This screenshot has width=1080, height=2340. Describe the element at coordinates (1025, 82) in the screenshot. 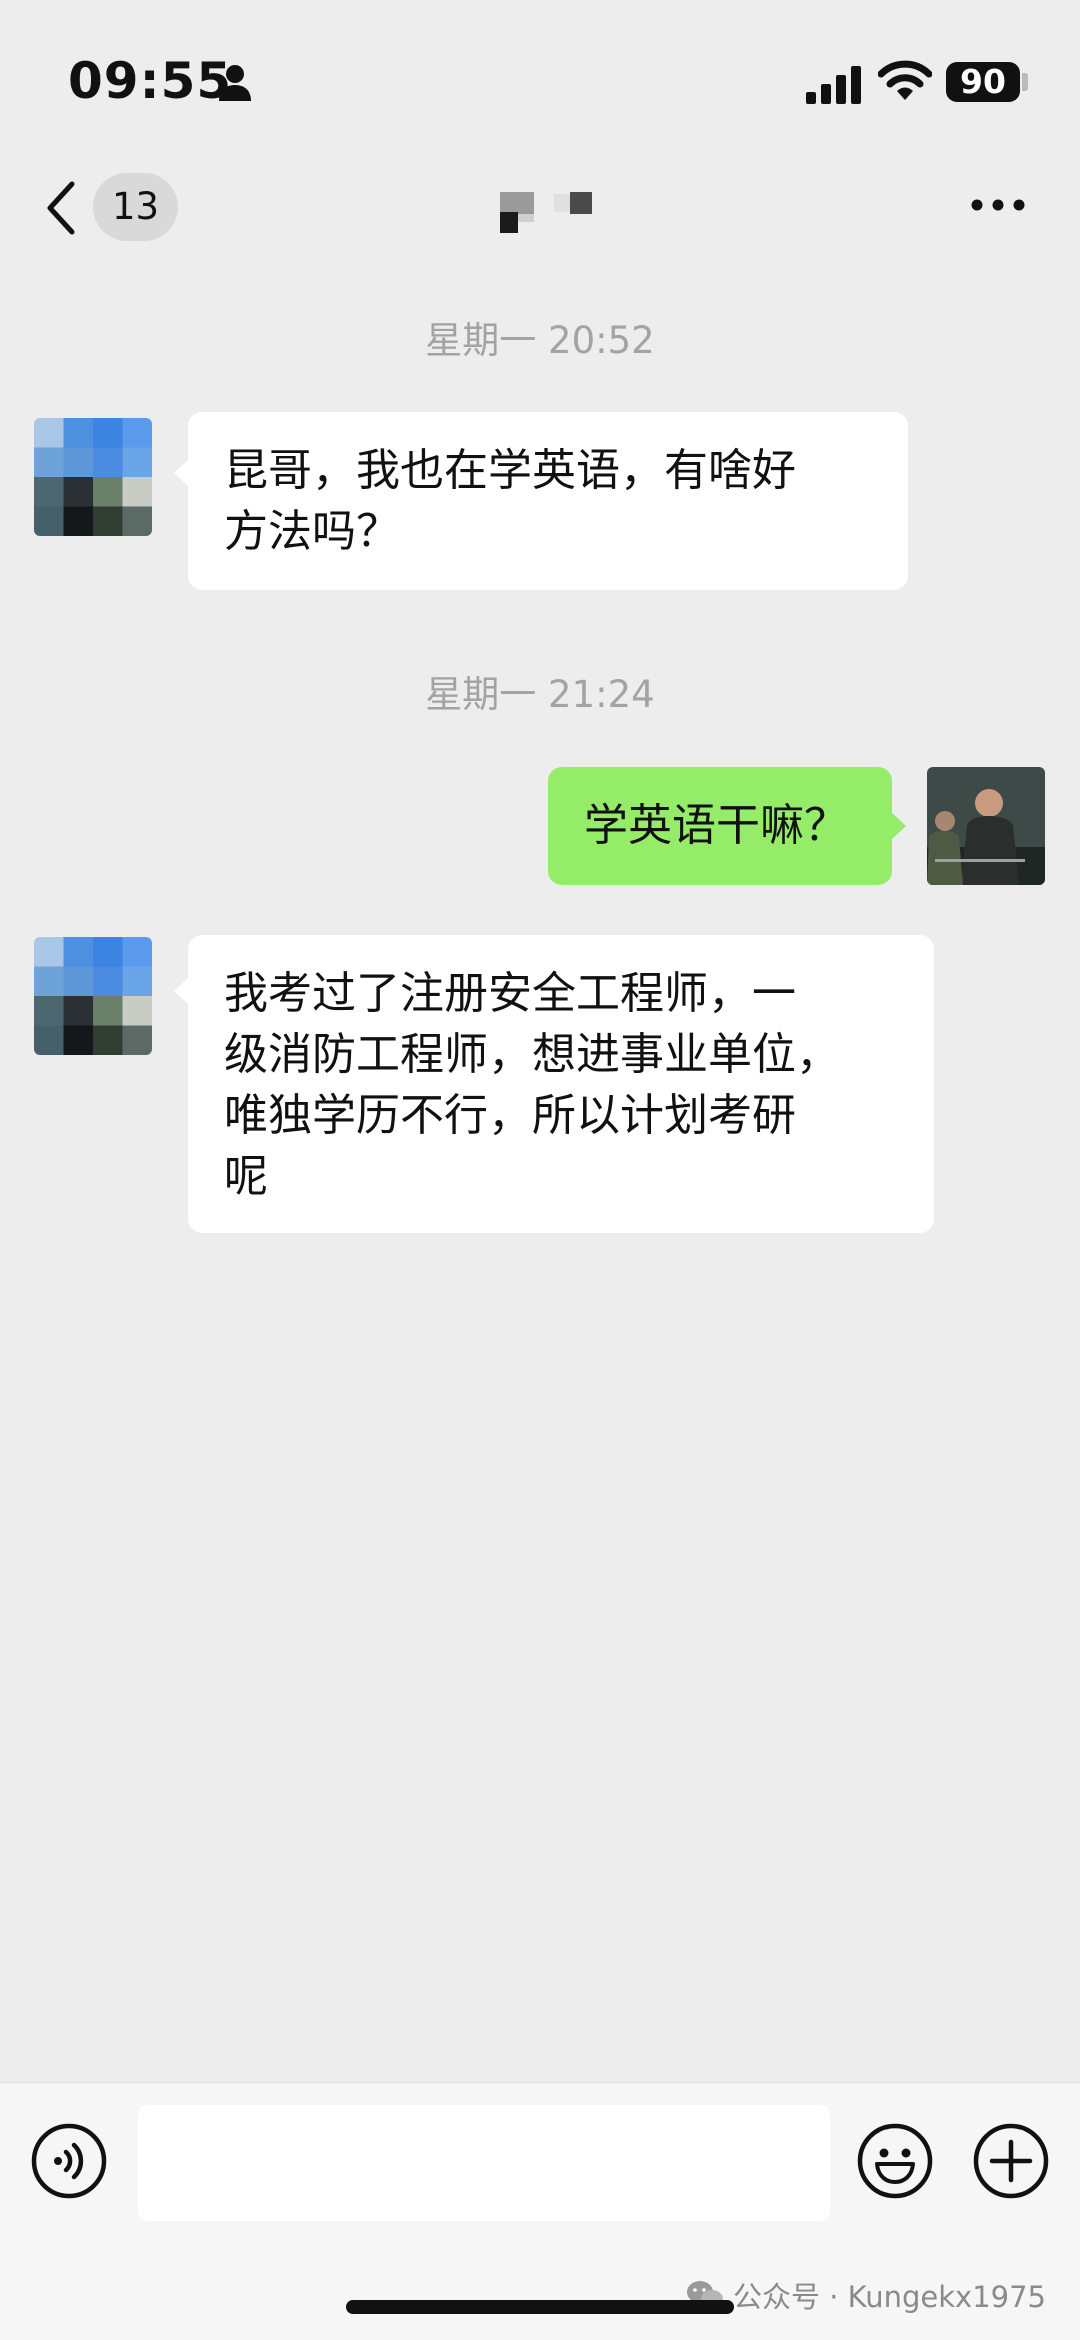

I see `battery-cap` at that location.